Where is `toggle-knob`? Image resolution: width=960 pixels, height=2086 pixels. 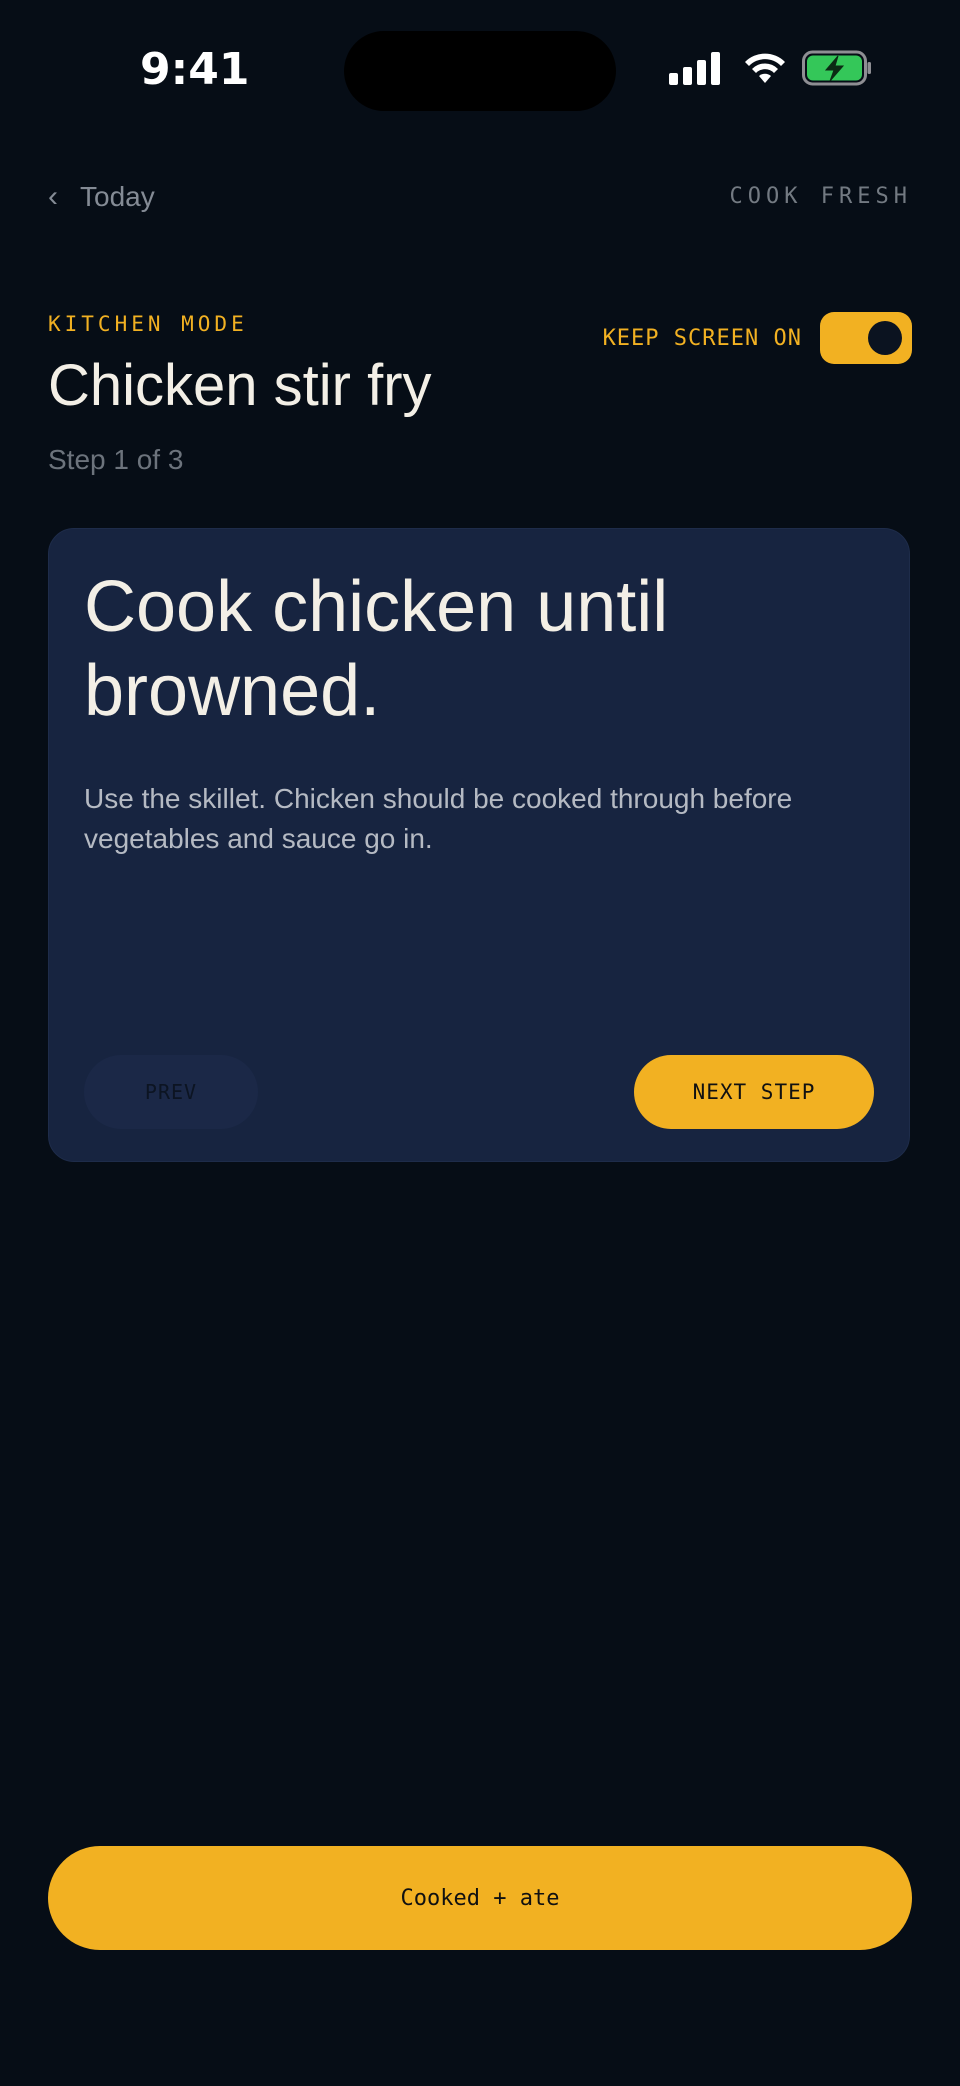
toggle-knob is located at coordinates (885, 338).